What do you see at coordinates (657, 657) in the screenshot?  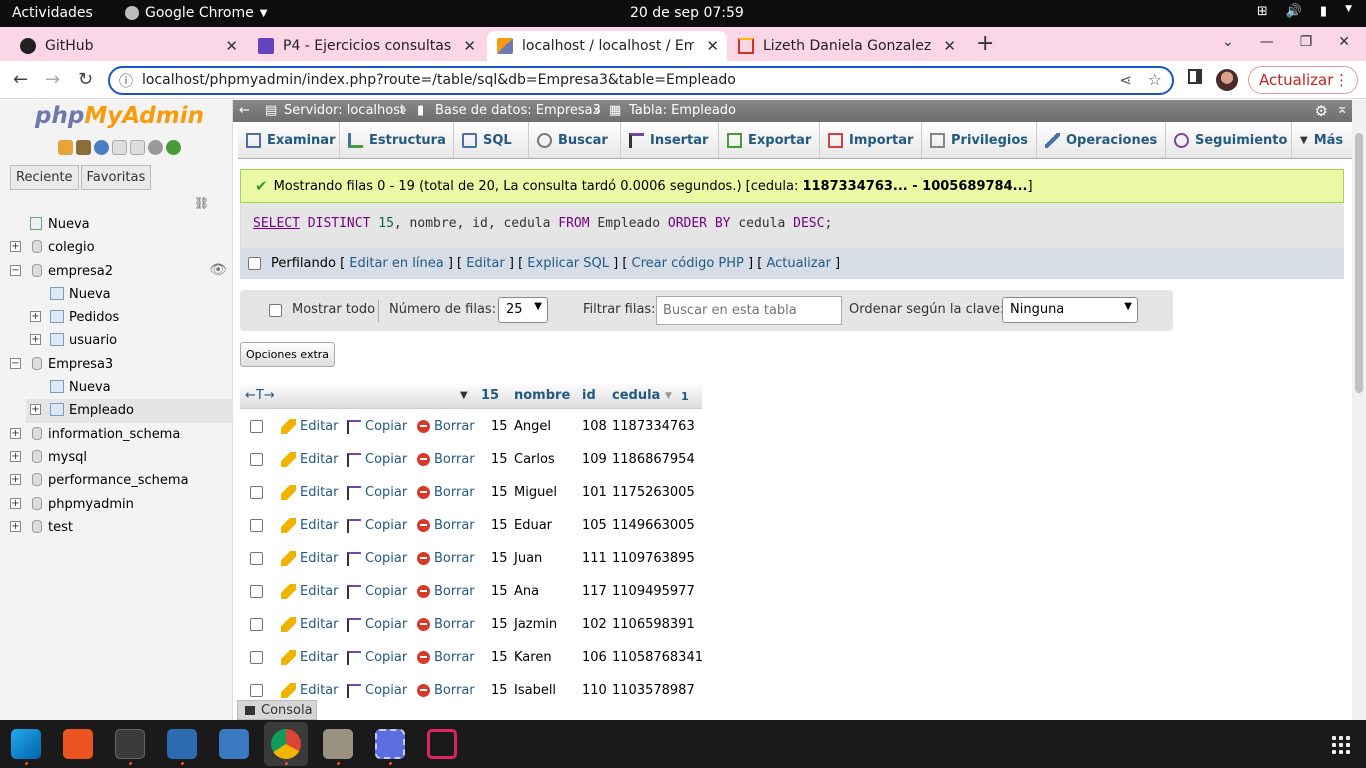 I see `cell-cedula: 11058768341` at bounding box center [657, 657].